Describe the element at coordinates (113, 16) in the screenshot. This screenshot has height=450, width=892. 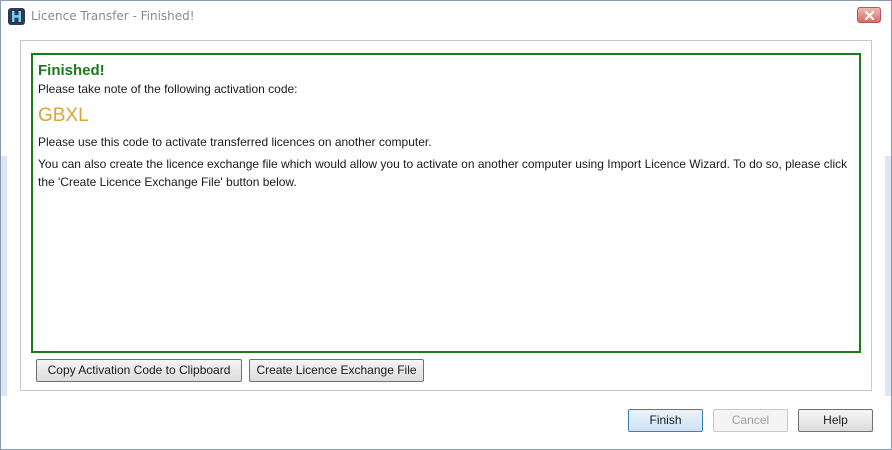
I see `window-title: Licence Transfer - Finished!` at that location.